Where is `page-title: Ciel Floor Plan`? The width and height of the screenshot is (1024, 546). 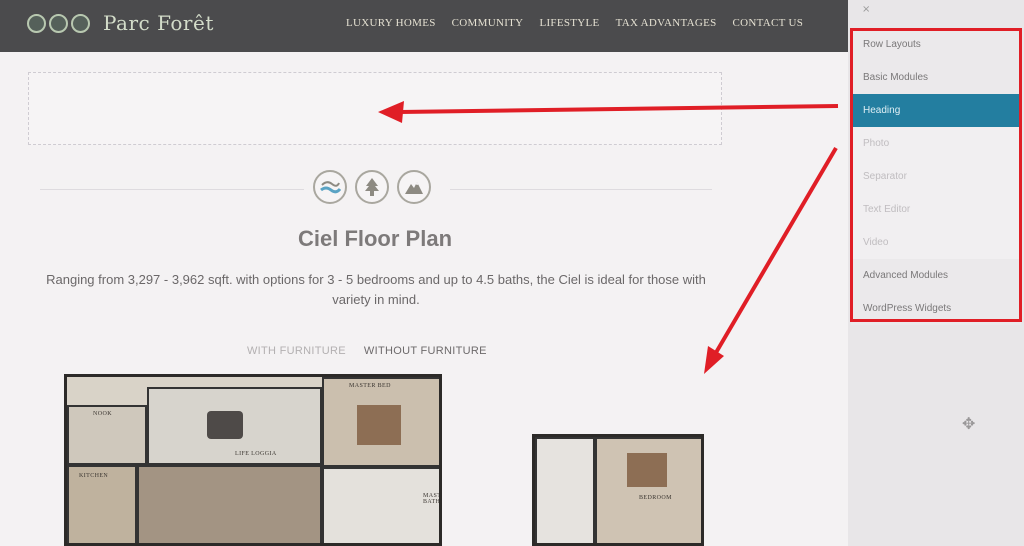
page-title: Ciel Floor Plan is located at coordinates (375, 238).